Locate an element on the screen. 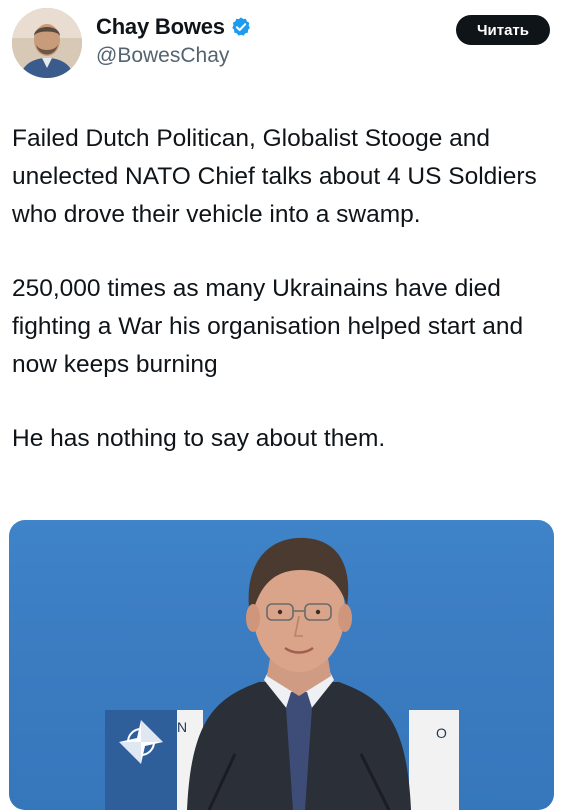 The height and width of the screenshot is (810, 572). tweet-paragraph: He has nothing to say about them. is located at coordinates (199, 438).